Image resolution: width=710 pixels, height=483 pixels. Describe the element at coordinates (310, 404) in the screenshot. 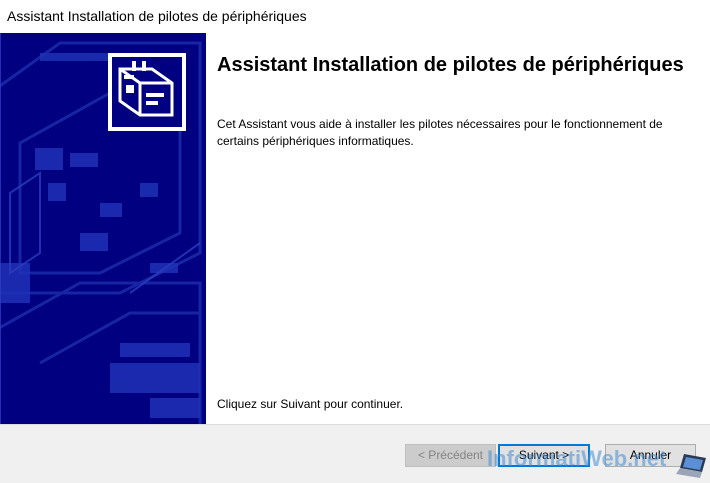

I see `continue-instruction: Cliquez sur Suivant pour continuer.` at that location.